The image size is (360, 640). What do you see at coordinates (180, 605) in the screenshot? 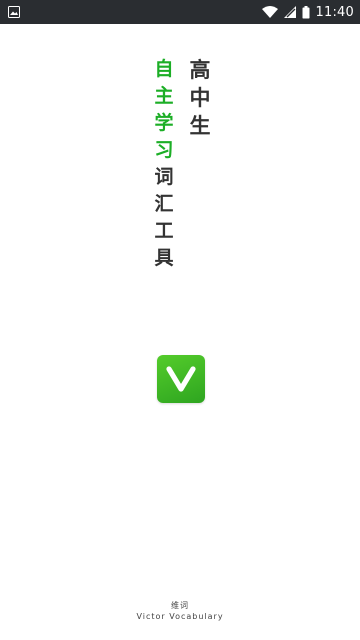
I see `footer-app-name-cn: 维词` at bounding box center [180, 605].